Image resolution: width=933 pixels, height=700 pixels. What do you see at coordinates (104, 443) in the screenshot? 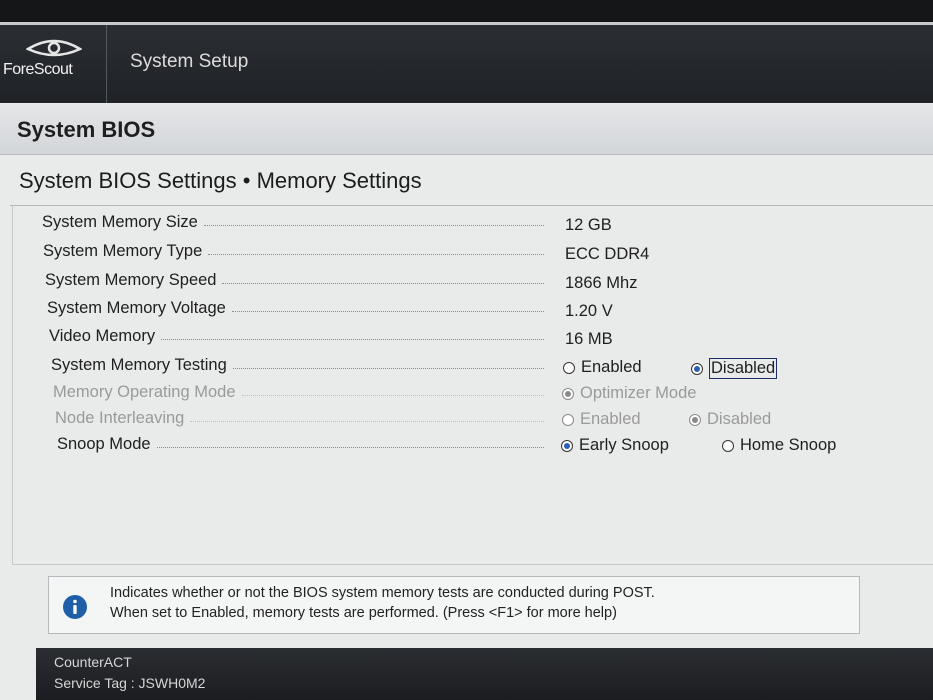
I see `setting-label: Snoop Mode` at bounding box center [104, 443].